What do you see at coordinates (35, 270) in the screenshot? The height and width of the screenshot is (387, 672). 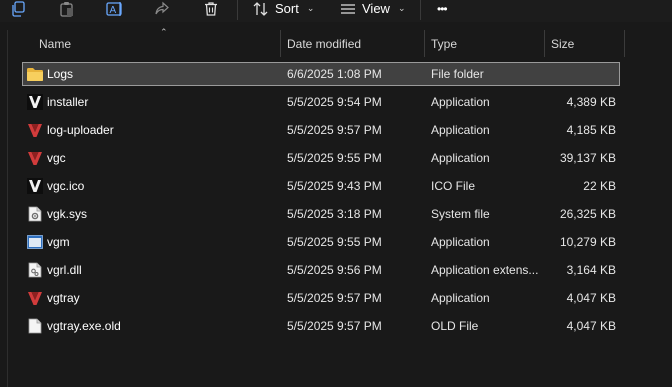 I see `dll-file-icon` at bounding box center [35, 270].